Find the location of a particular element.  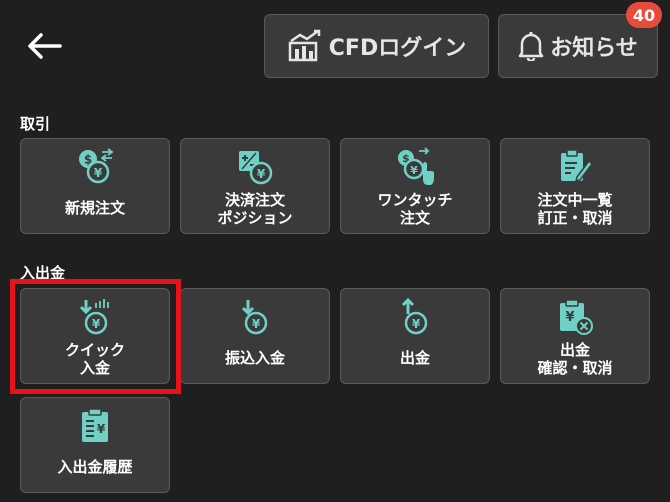

one-touch-tap-icon: $ ¥ is located at coordinates (415, 167).